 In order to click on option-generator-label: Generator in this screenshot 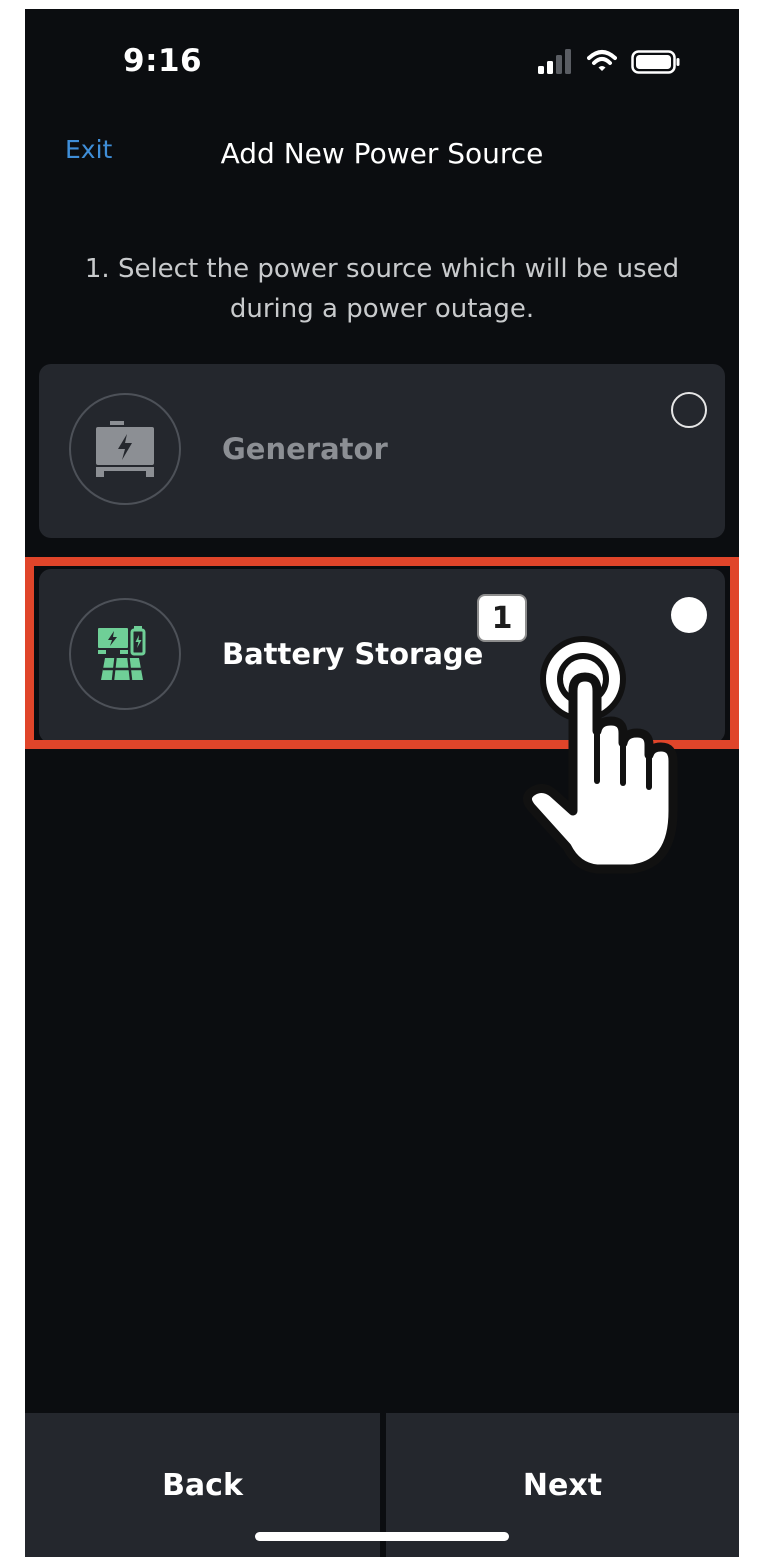, I will do `click(305, 449)`.